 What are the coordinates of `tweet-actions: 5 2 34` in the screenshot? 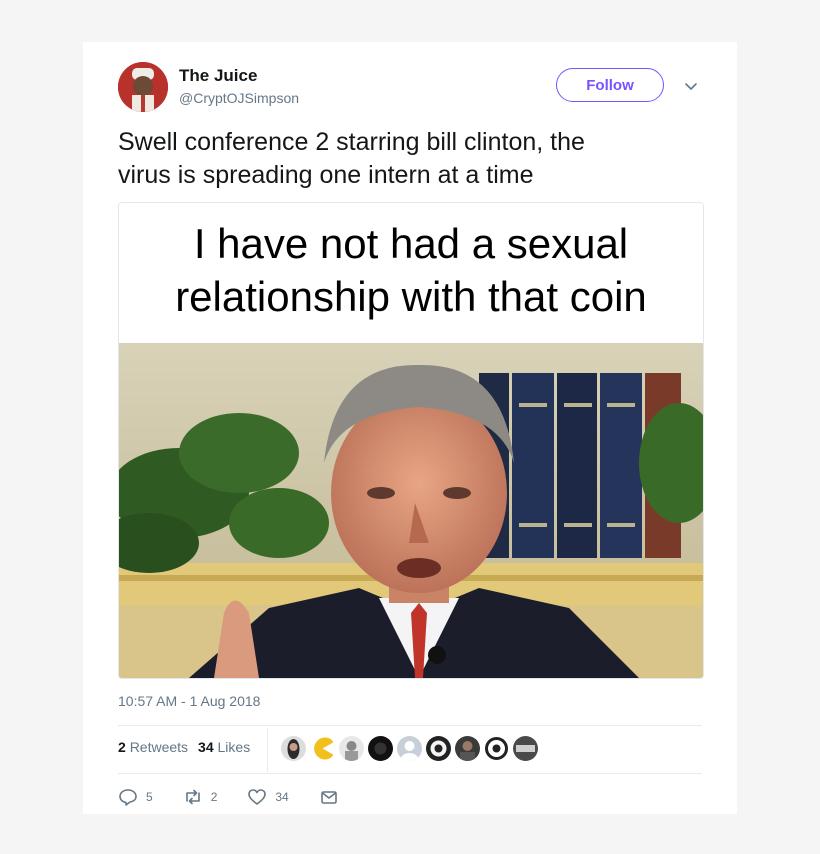 It's located at (243, 797).